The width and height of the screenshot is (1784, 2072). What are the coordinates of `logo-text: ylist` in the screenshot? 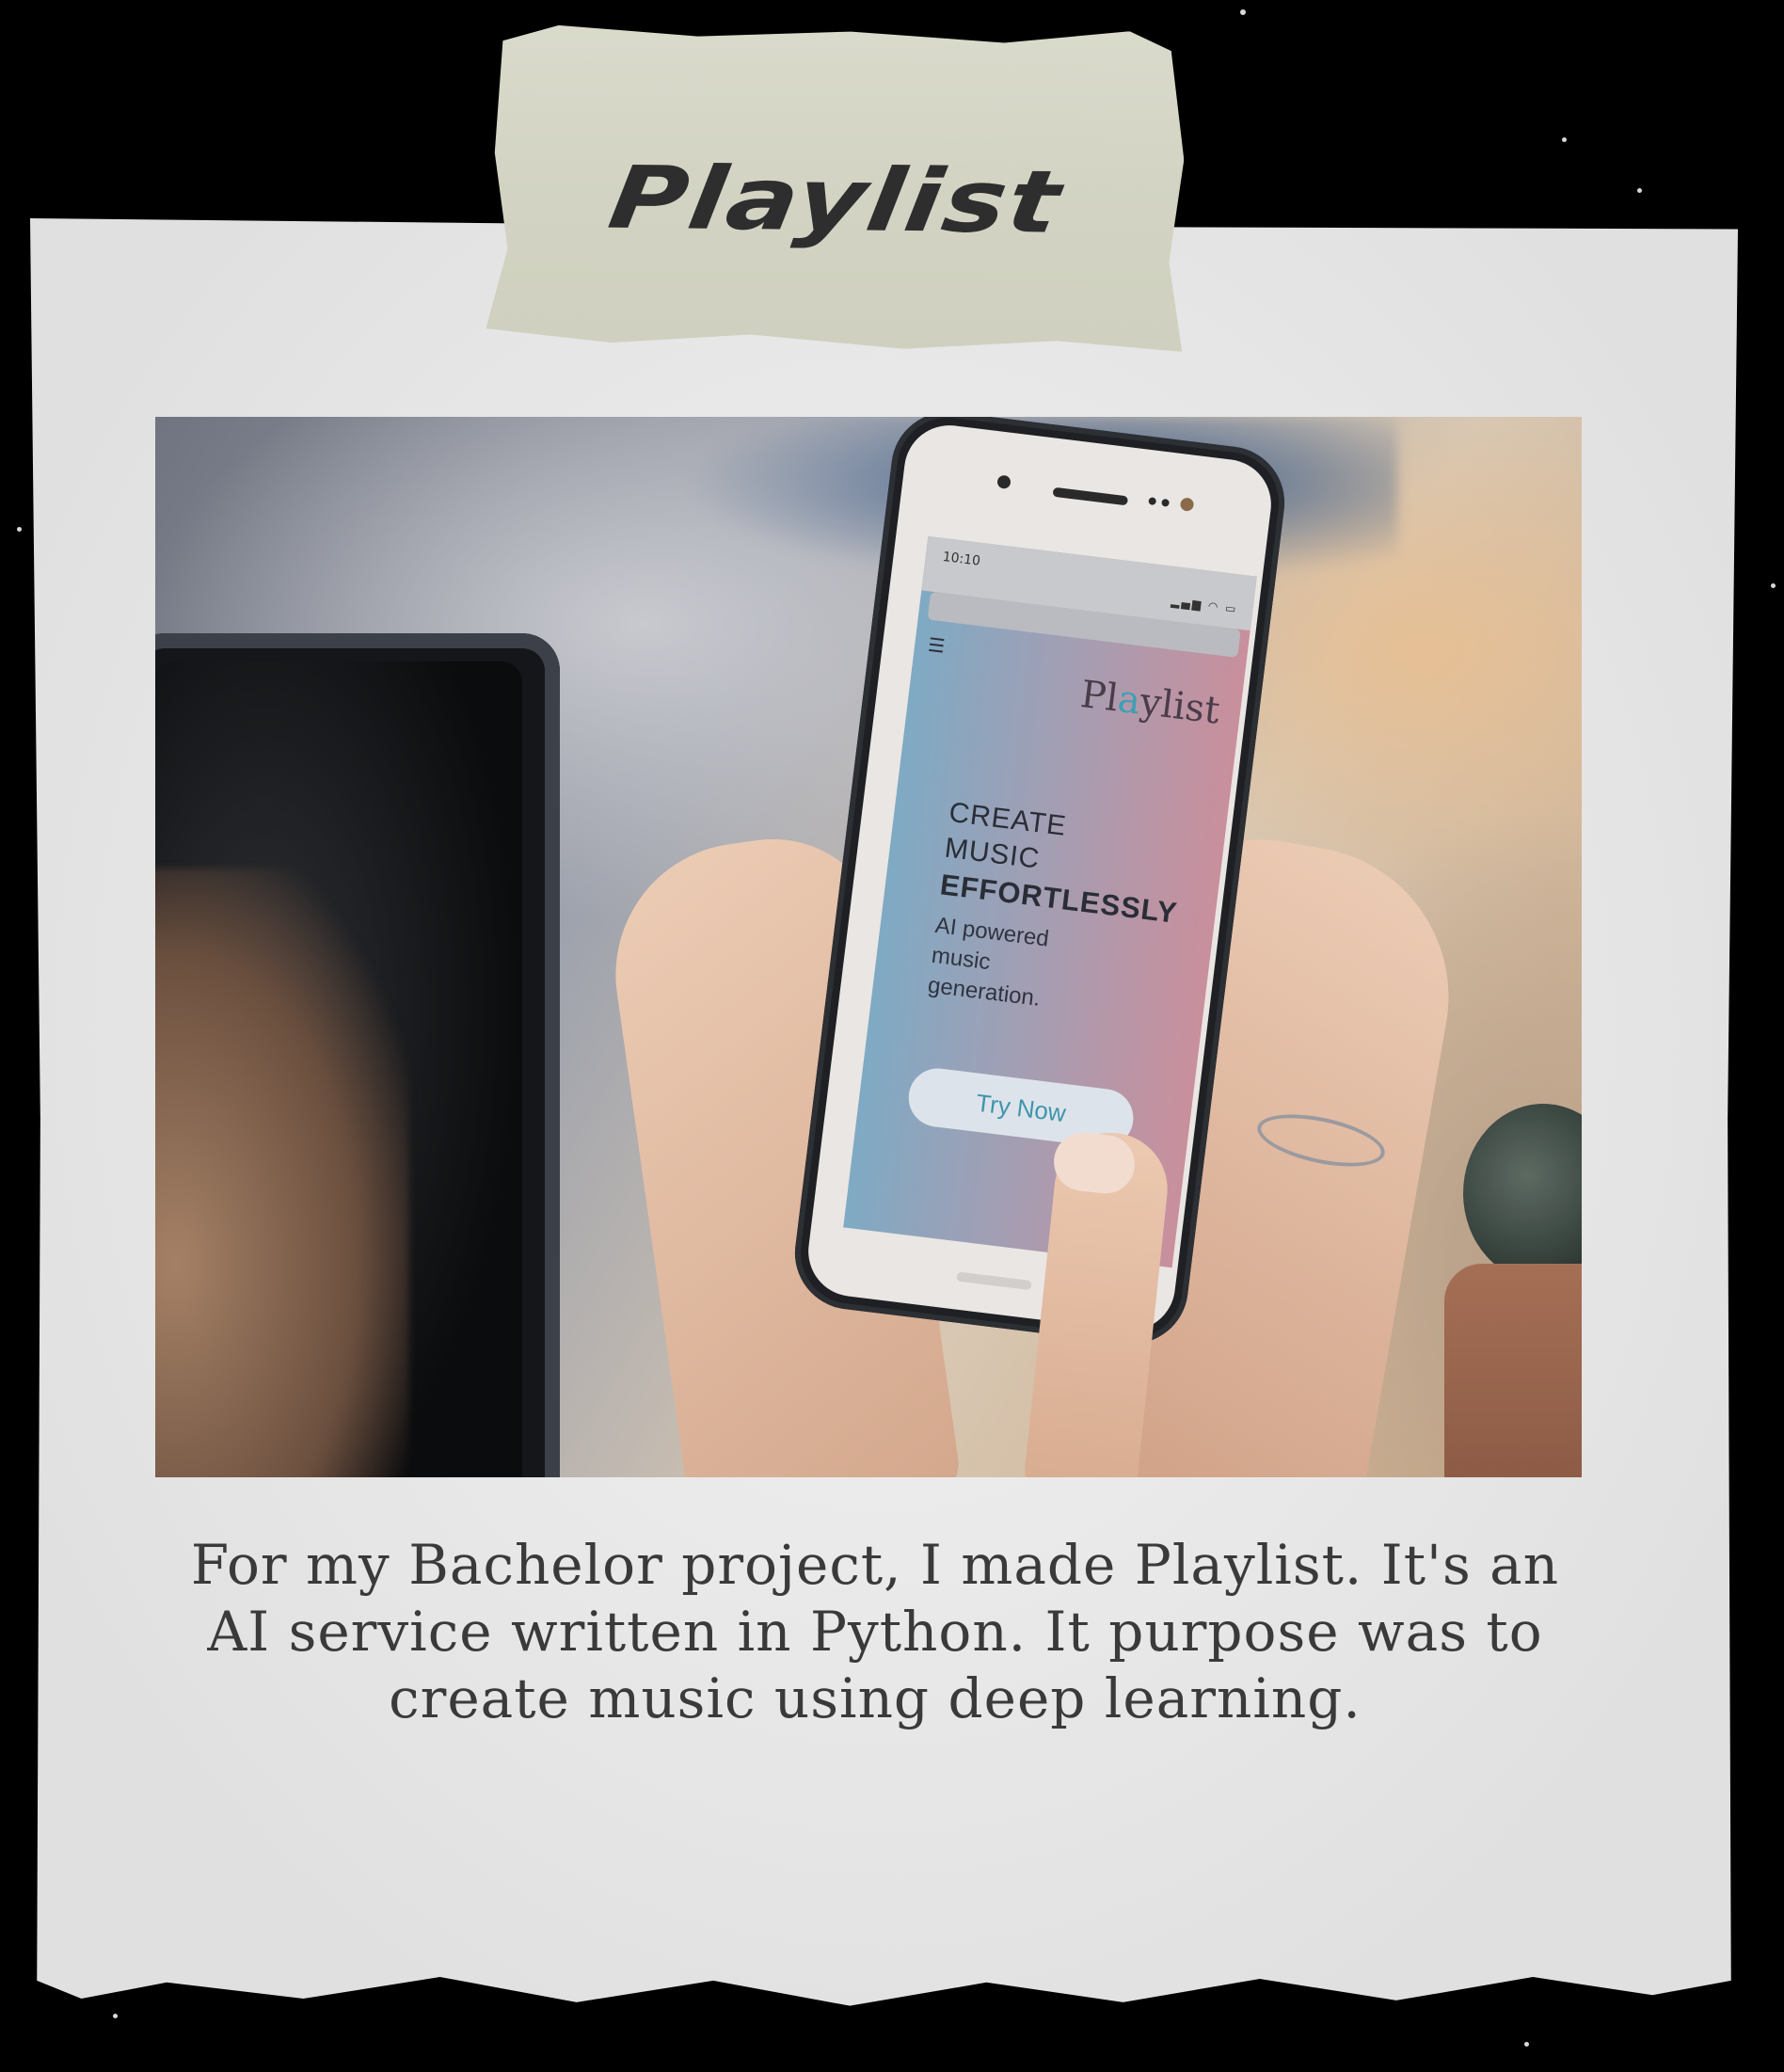 It's located at (1180, 706).